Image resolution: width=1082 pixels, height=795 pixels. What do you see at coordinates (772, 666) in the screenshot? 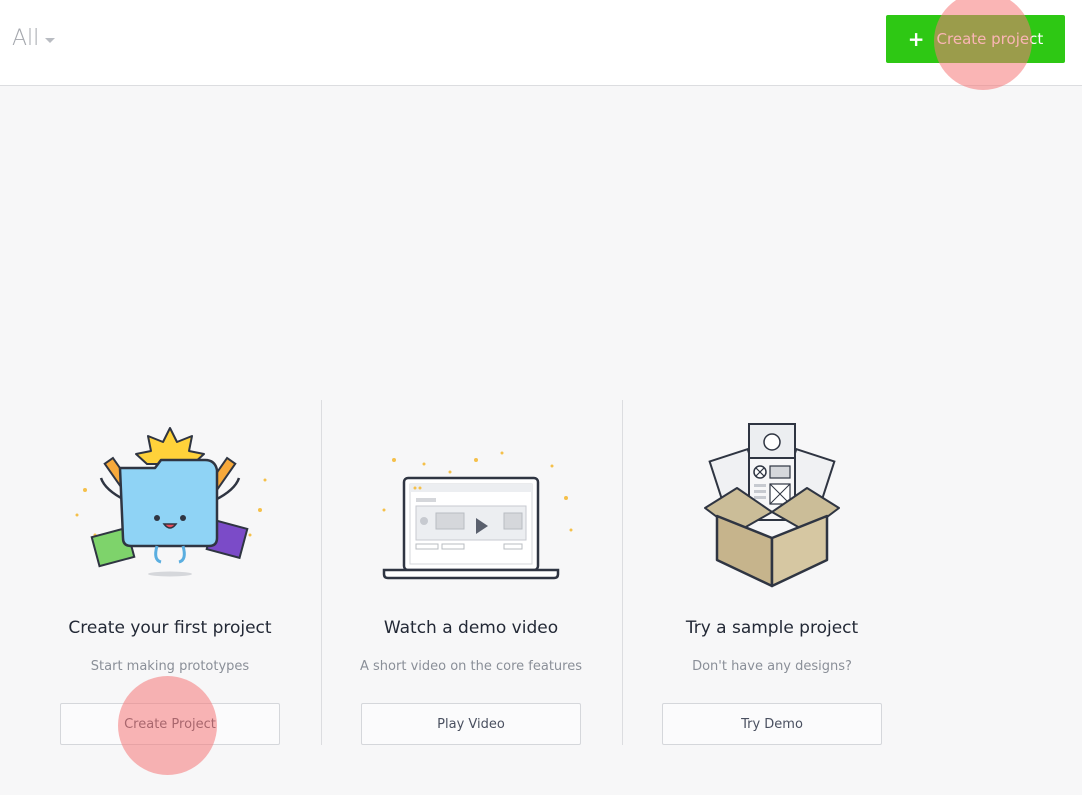
I see `card-subtitle: Don't have any designs?` at bounding box center [772, 666].